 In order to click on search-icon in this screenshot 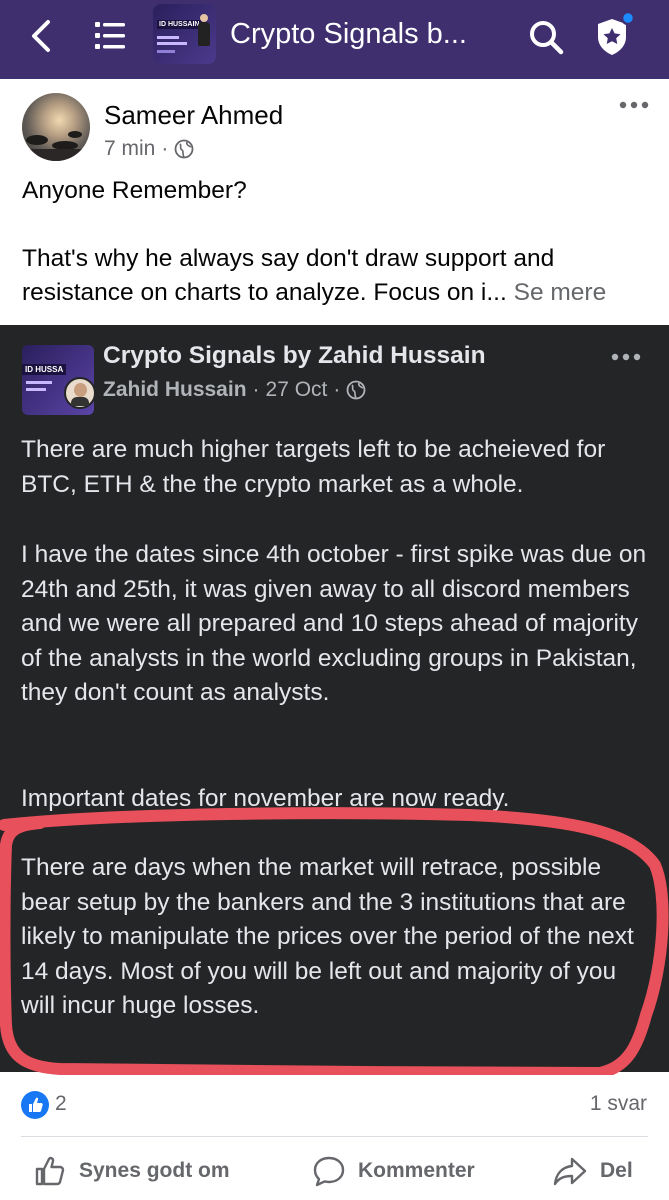, I will do `click(547, 38)`.